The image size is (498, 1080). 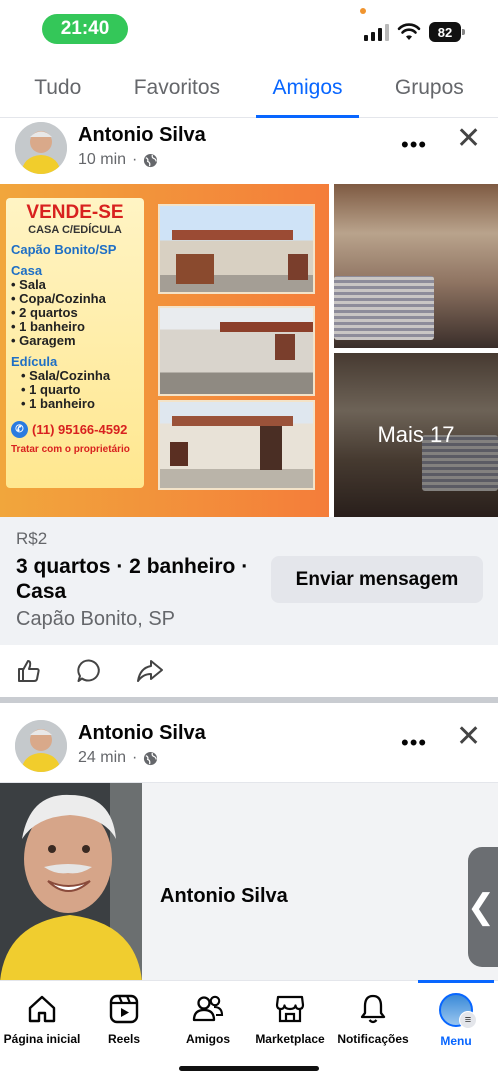 What do you see at coordinates (236, 249) in the screenshot?
I see `house-photo-front` at bounding box center [236, 249].